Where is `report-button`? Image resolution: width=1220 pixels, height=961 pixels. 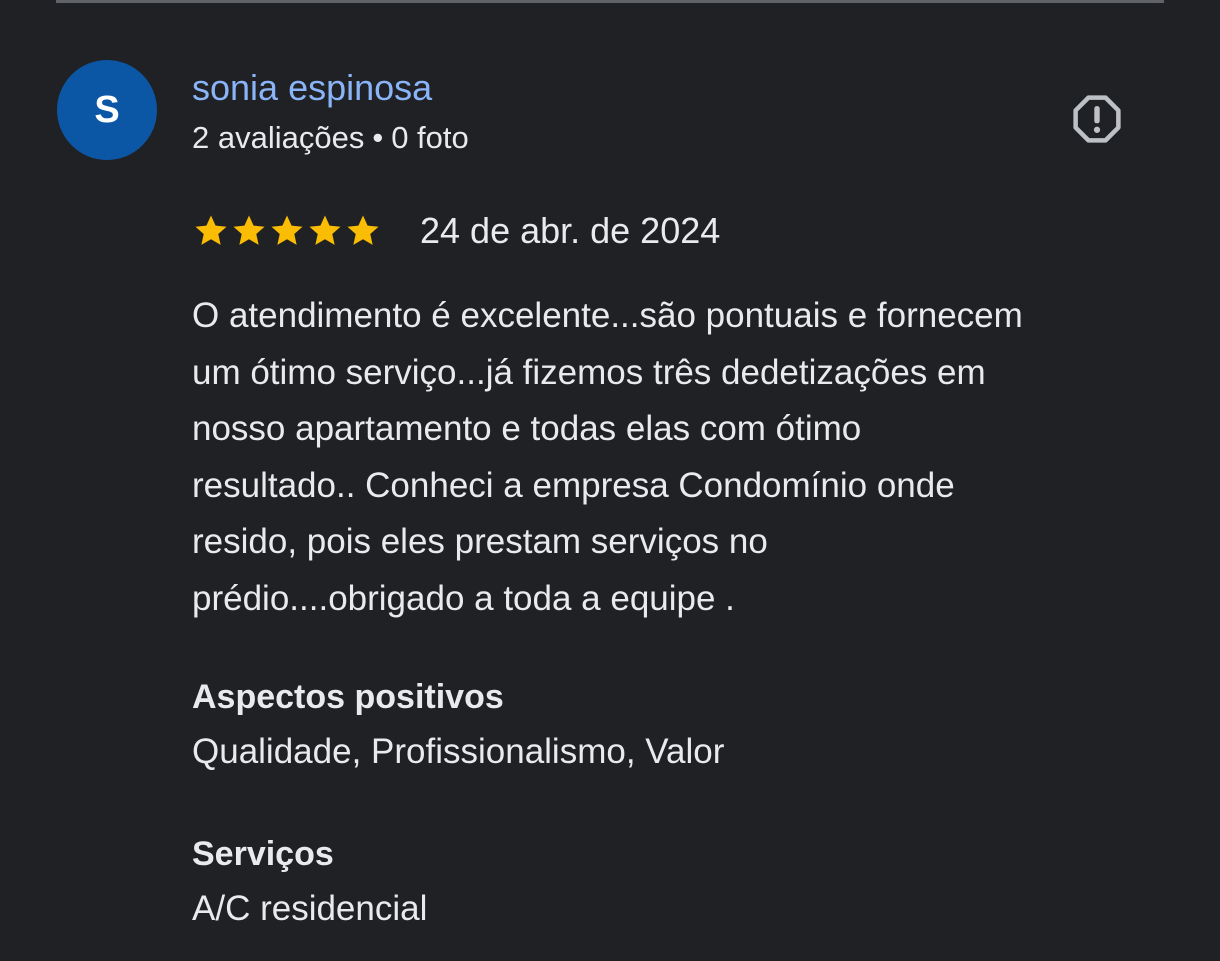 report-button is located at coordinates (1097, 119).